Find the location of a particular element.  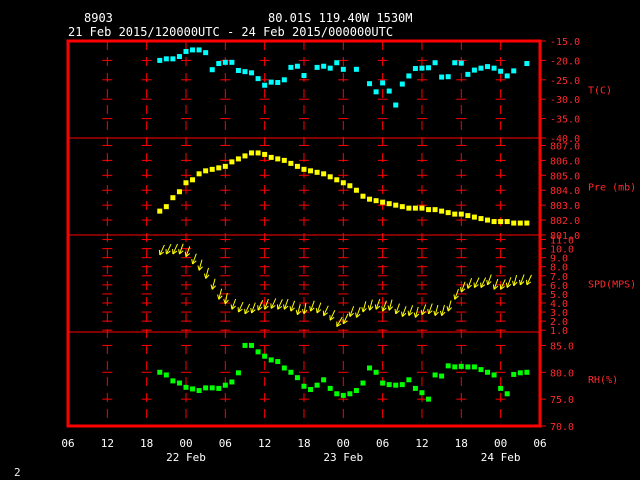

y-tick-label: 806.0 is located at coordinates (565, 161).